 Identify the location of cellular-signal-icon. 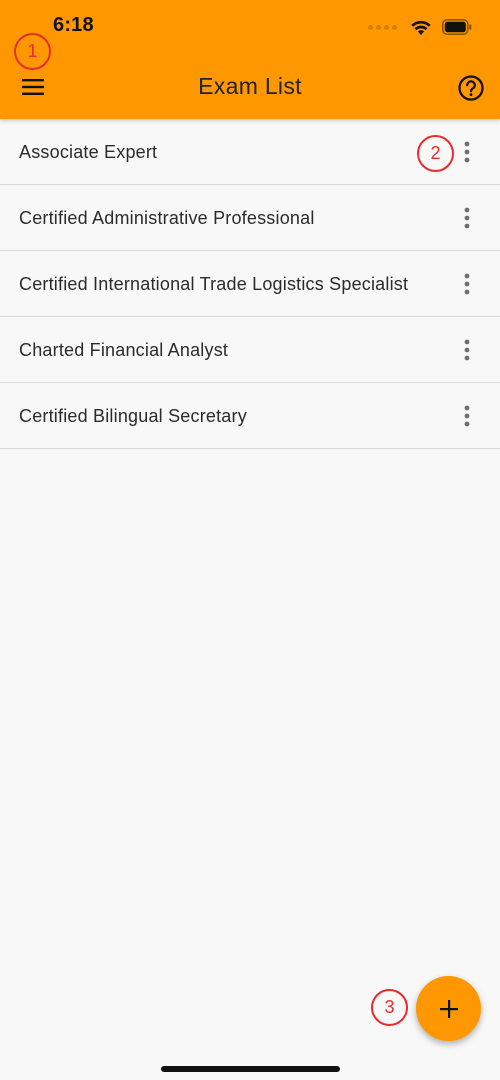
(384, 27).